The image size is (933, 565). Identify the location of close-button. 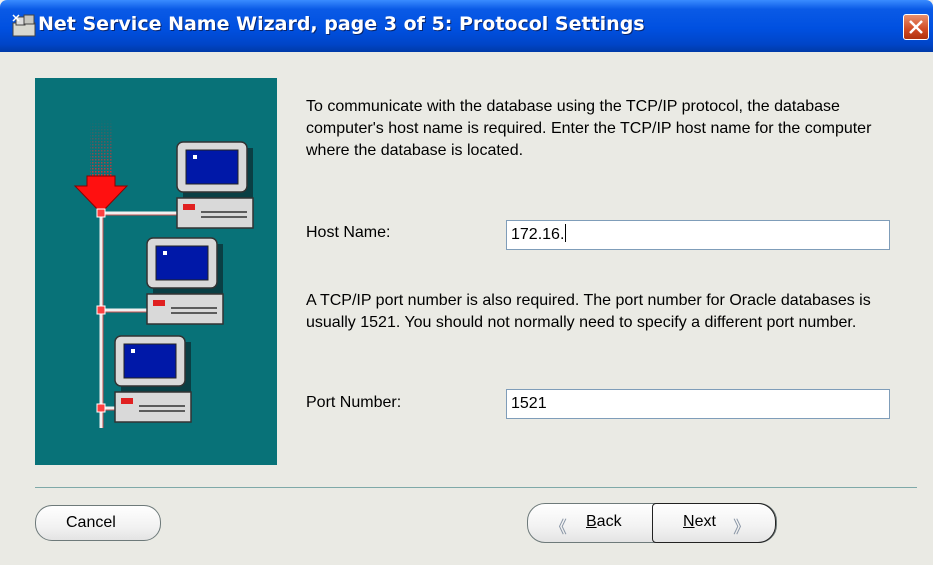
(916, 27).